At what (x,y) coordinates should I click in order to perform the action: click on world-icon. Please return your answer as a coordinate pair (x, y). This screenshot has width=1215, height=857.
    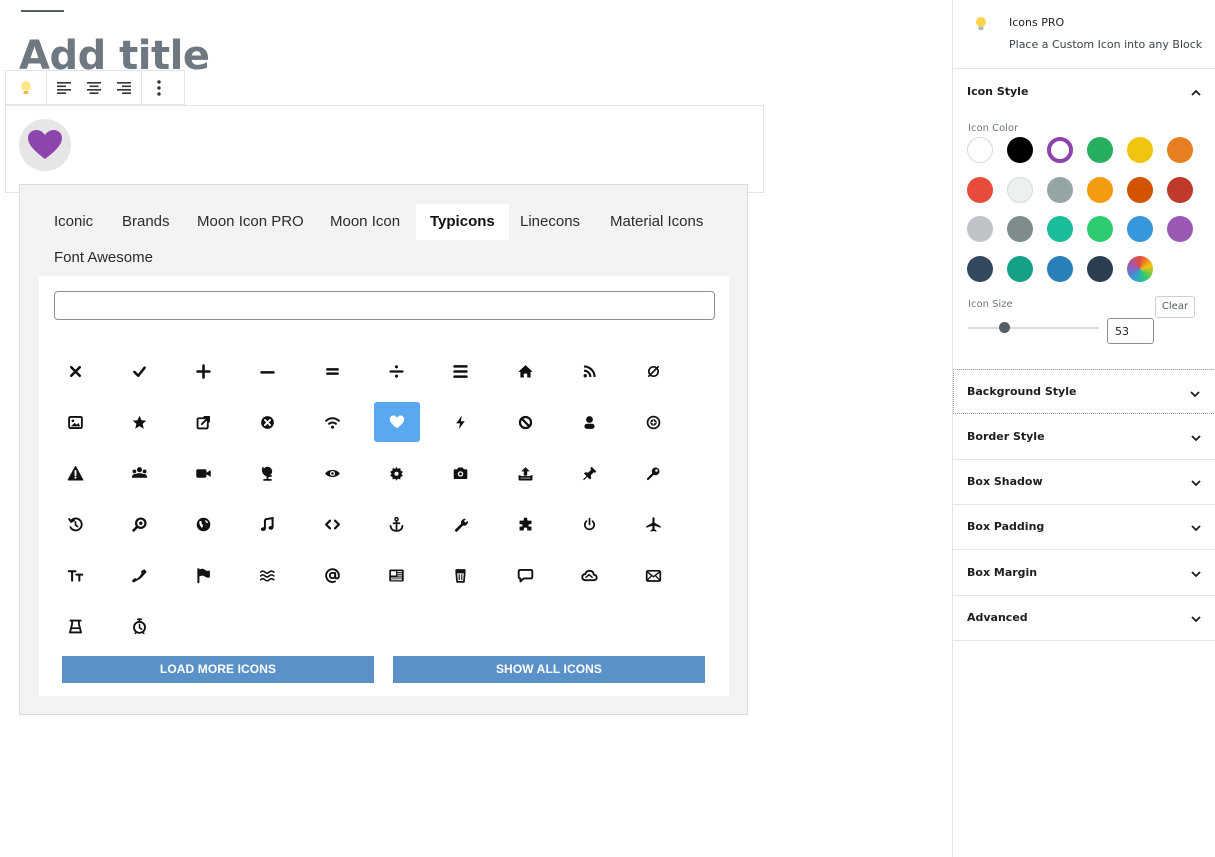
    Looking at the image, I should click on (204, 524).